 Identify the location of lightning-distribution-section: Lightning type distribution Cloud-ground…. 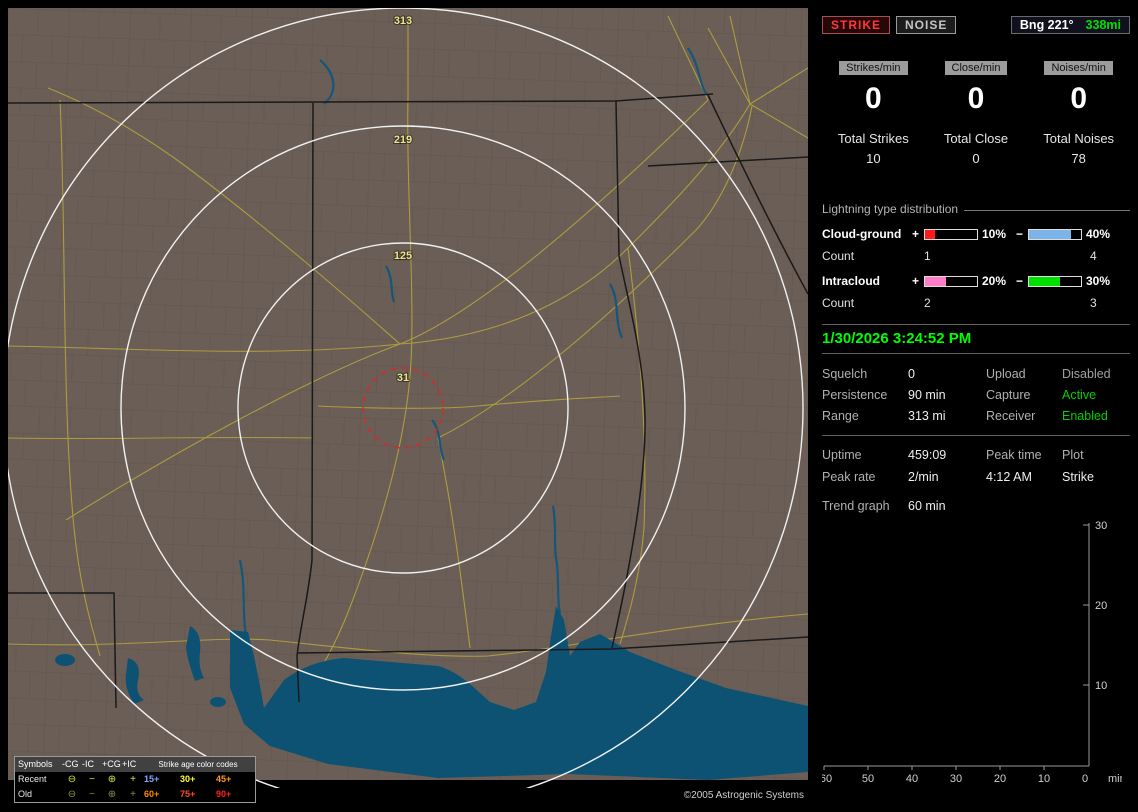
(976, 256).